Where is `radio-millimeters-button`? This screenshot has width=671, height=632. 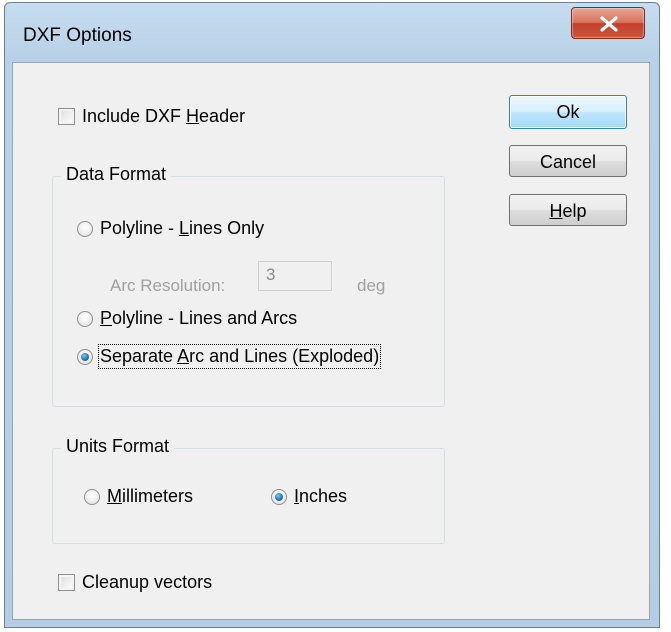
radio-millimeters-button is located at coordinates (92, 496).